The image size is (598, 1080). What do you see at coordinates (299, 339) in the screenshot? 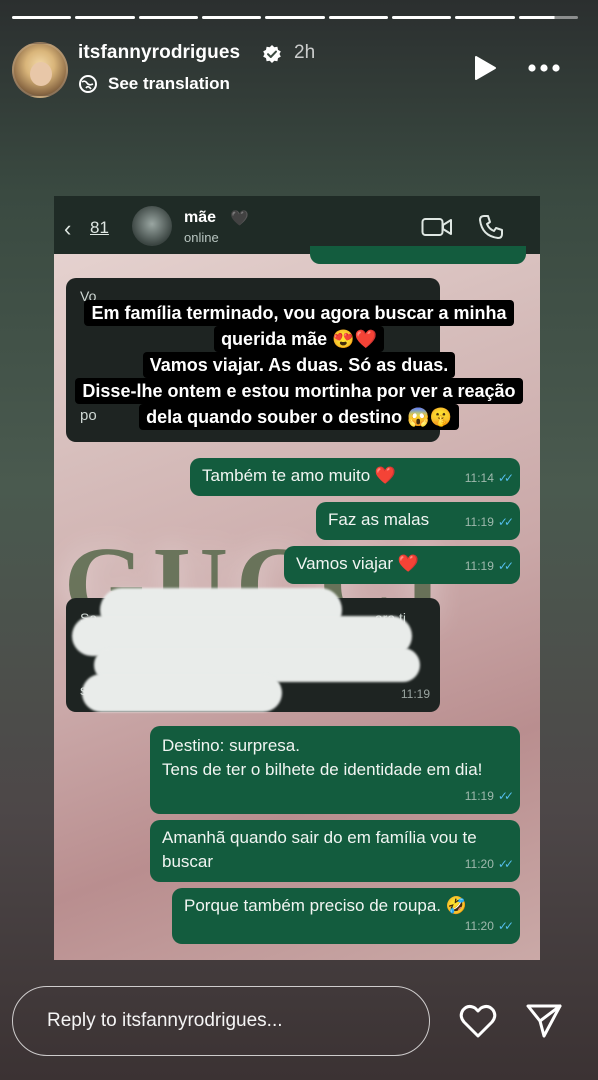
I see `caption-line: querida mãe 😍❤️` at bounding box center [299, 339].